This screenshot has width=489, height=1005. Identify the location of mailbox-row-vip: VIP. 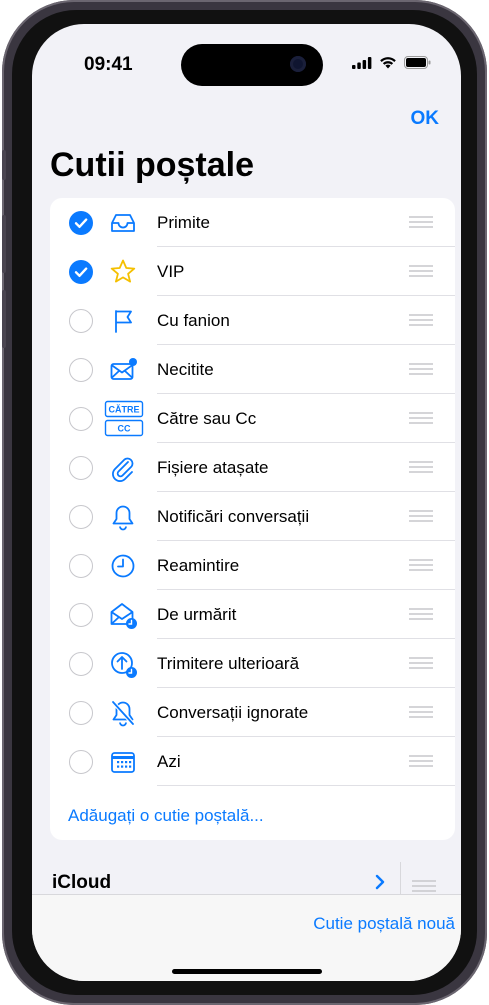
(252, 271).